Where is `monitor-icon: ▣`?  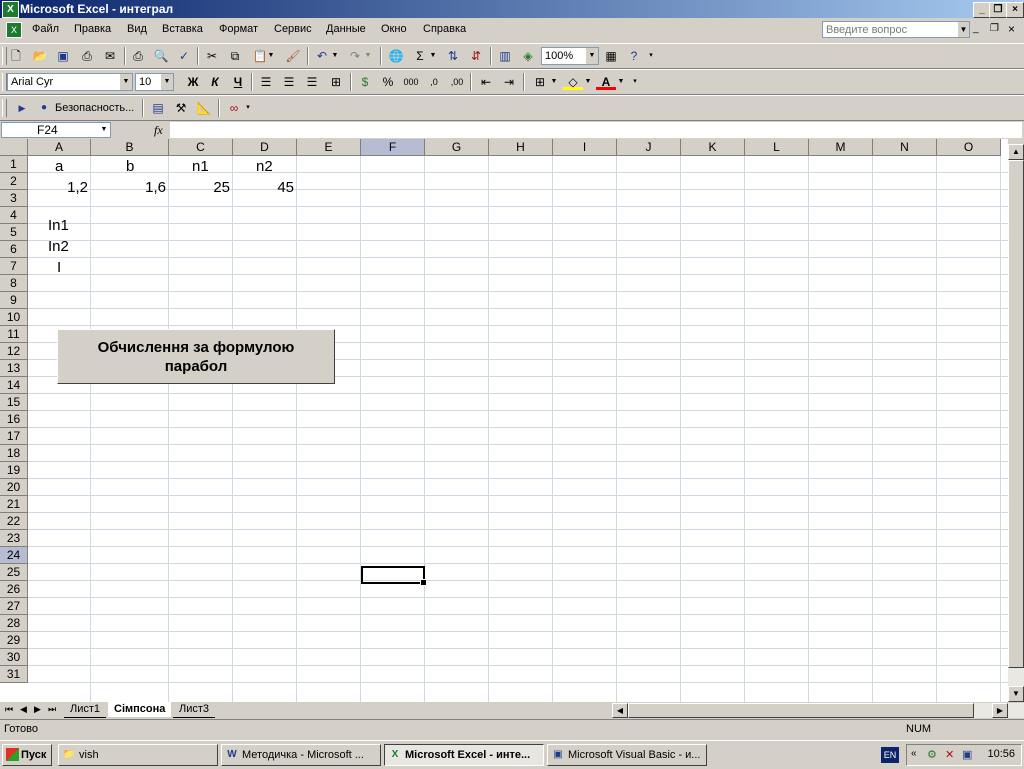
monitor-icon: ▣ is located at coordinates (967, 754).